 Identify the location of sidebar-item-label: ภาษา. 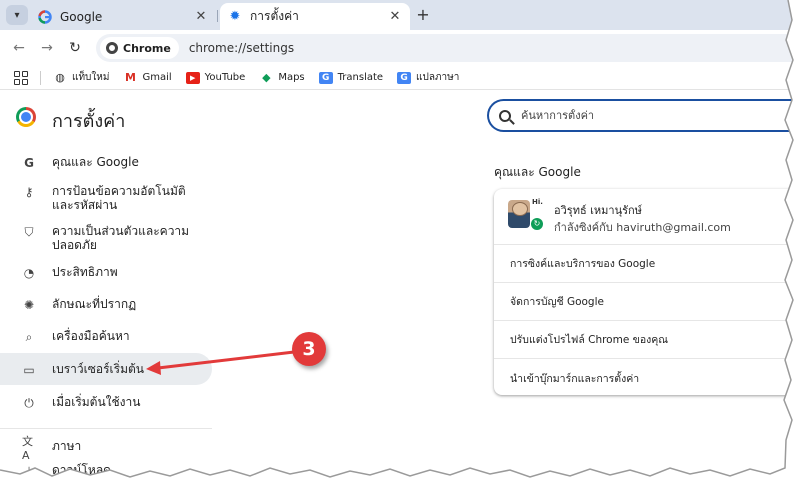
(67, 446).